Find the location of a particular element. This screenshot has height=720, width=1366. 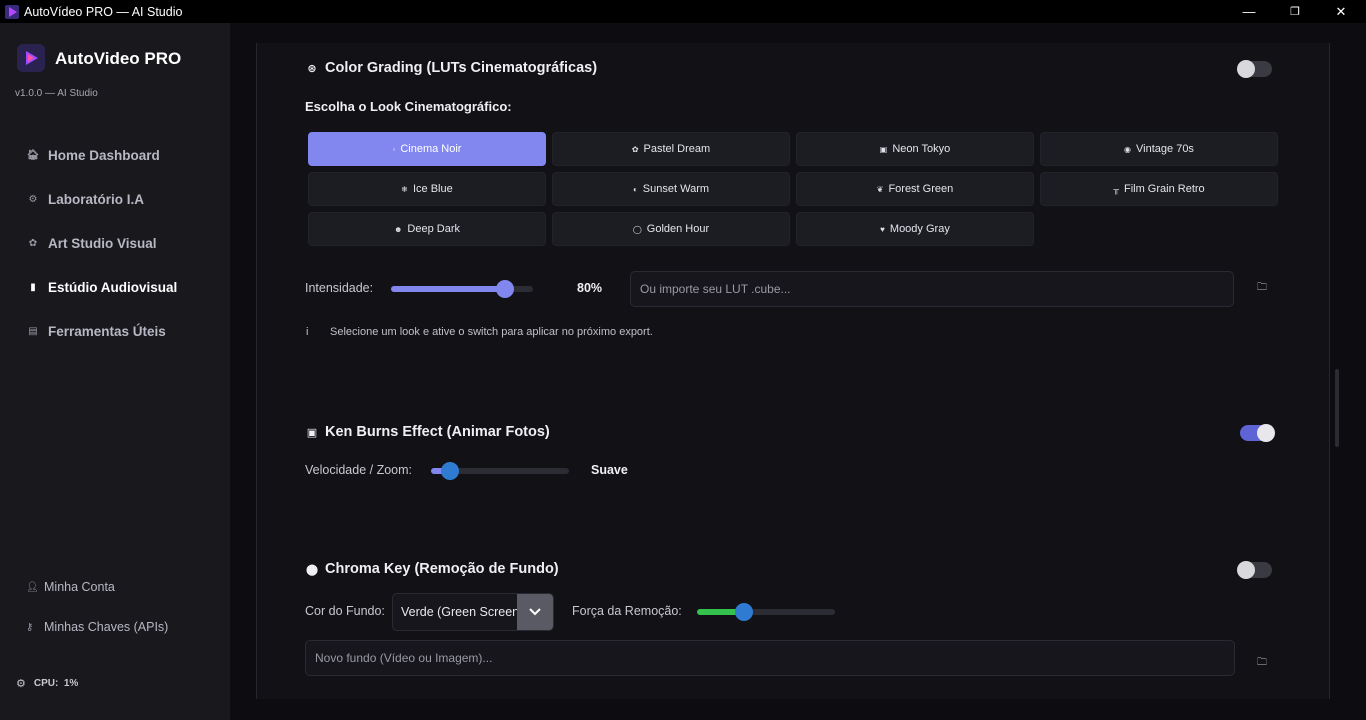

look-icon: ♥ is located at coordinates (882, 229).